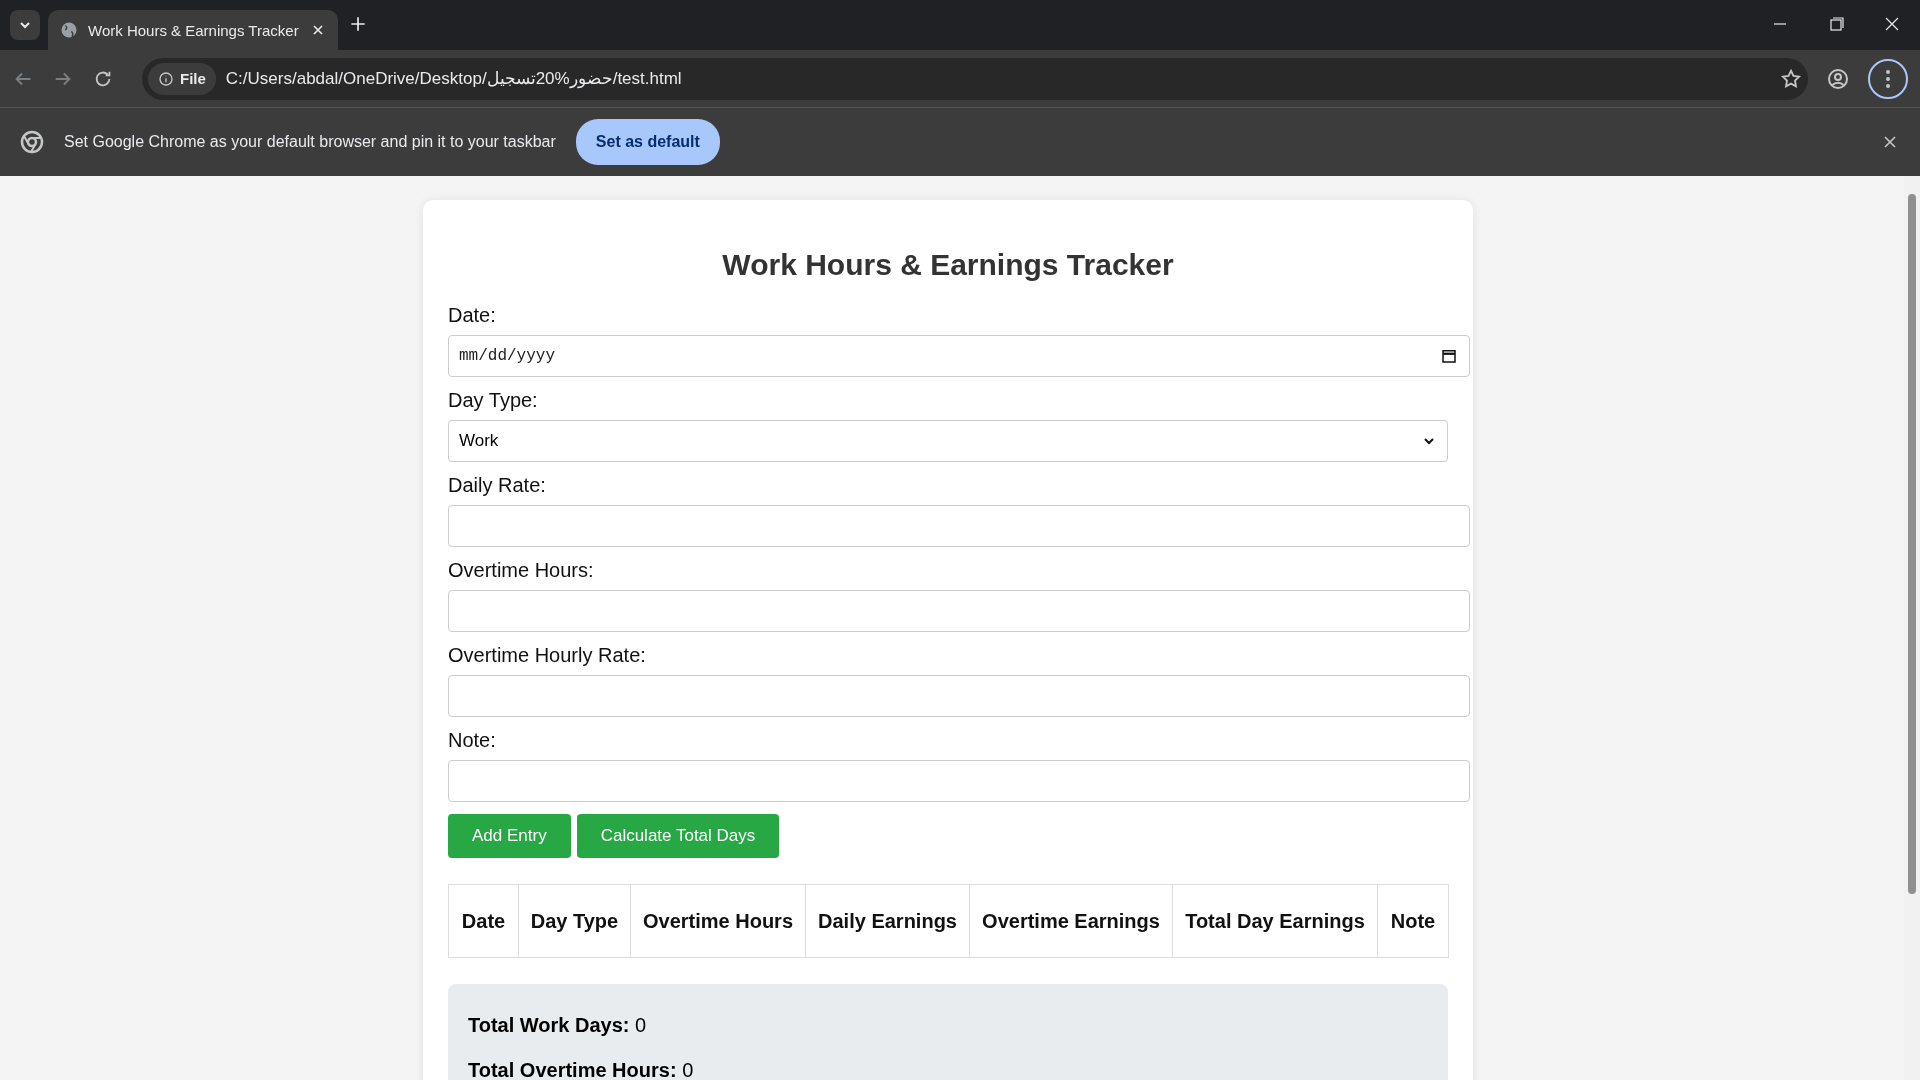 Image resolution: width=1920 pixels, height=1080 pixels. I want to click on date-field: mm/dd/yyyy, so click(959, 356).